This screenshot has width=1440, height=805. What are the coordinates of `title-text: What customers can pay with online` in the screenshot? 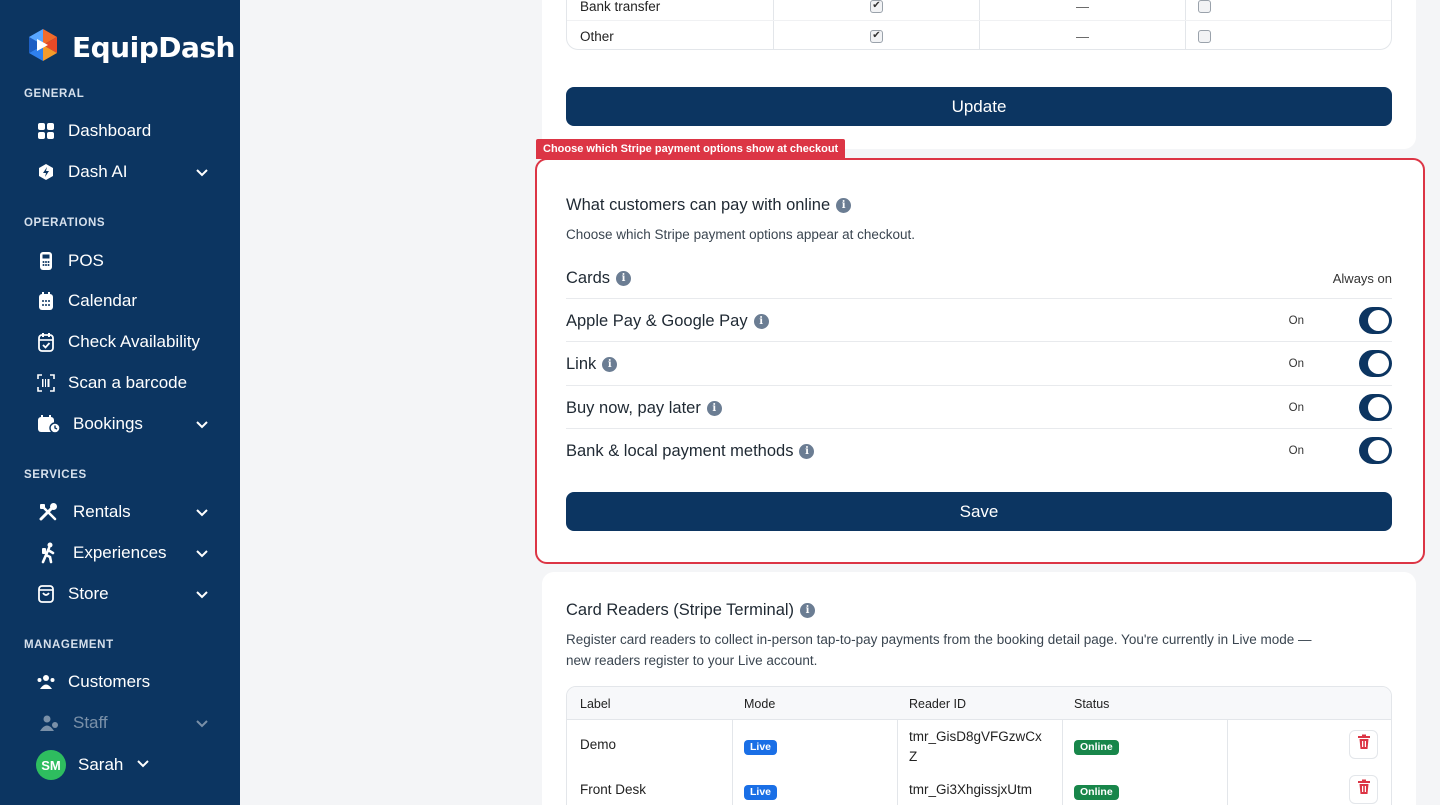 It's located at (698, 205).